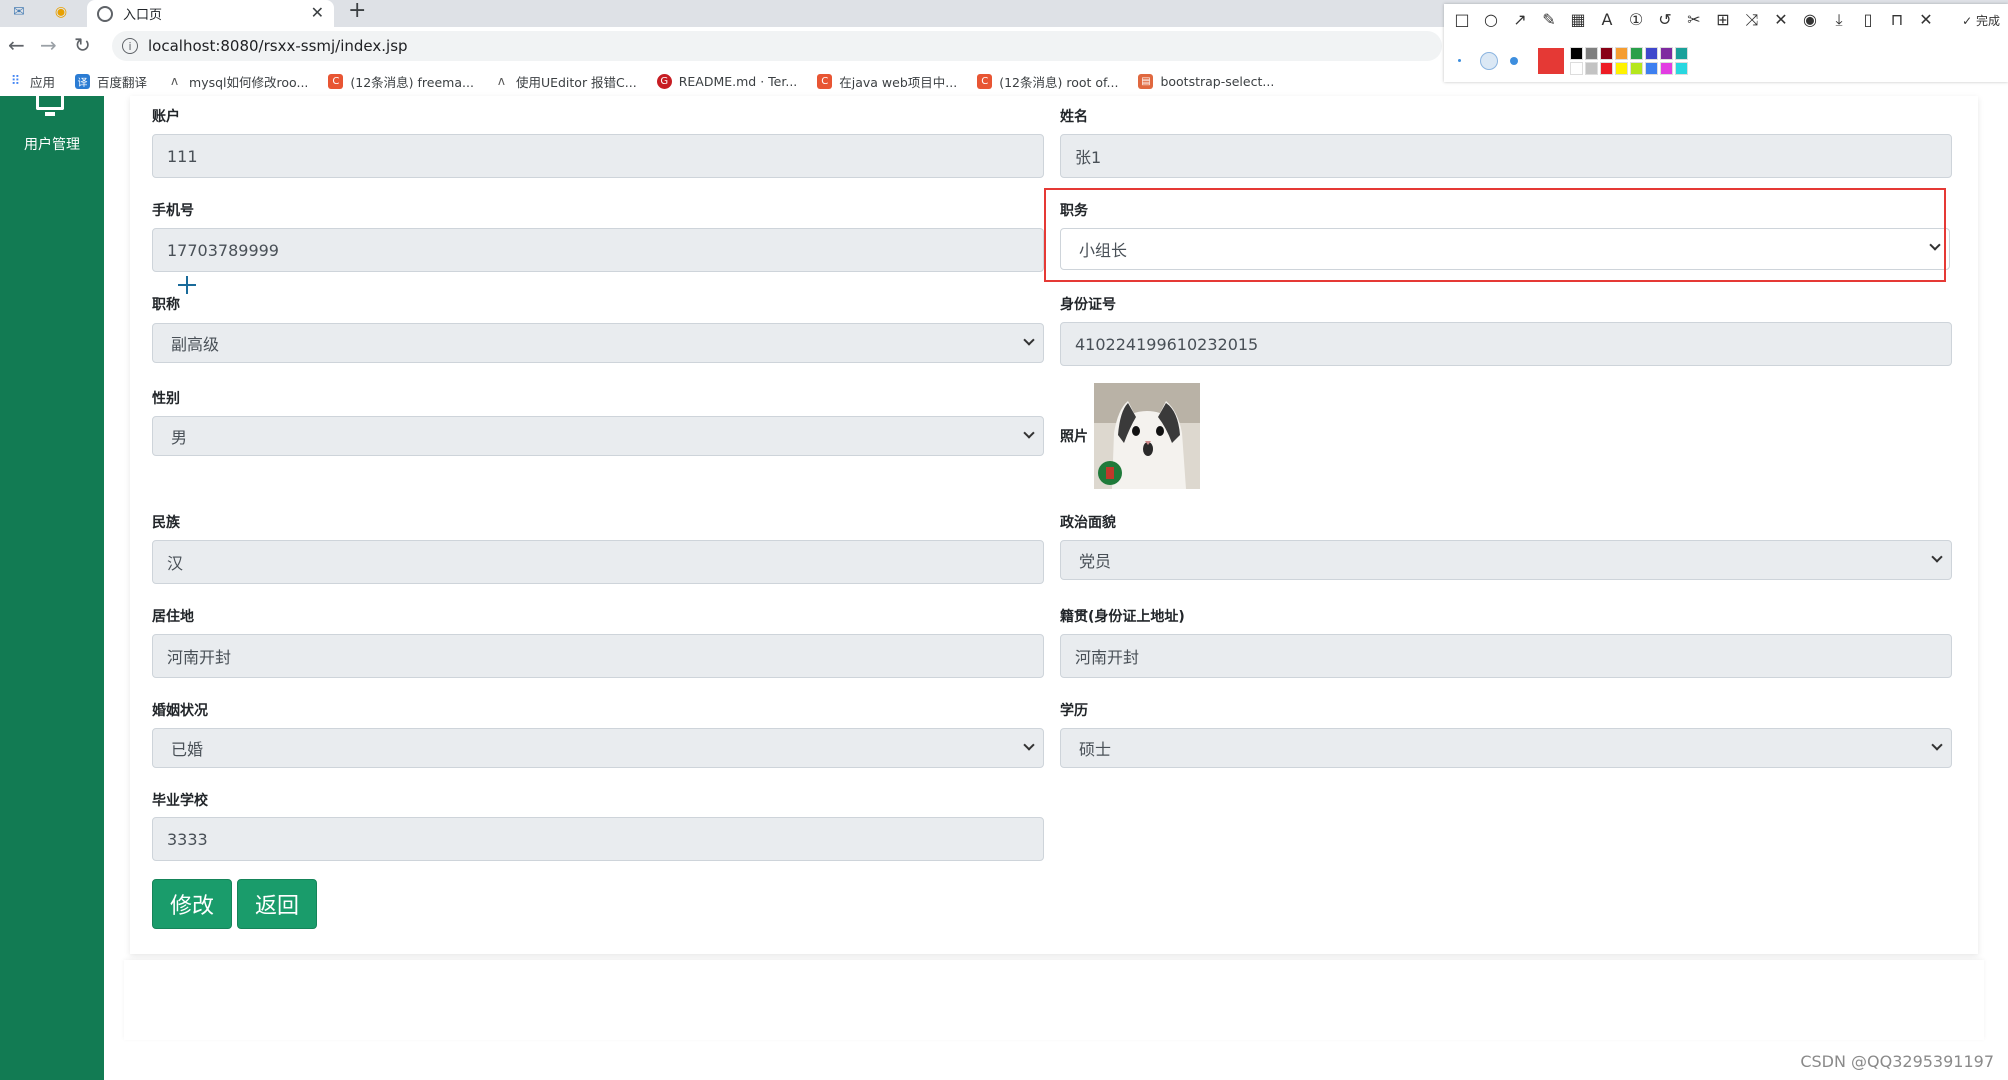  What do you see at coordinates (1506, 656) in the screenshot?
I see `native-place-field: 河南开封` at bounding box center [1506, 656].